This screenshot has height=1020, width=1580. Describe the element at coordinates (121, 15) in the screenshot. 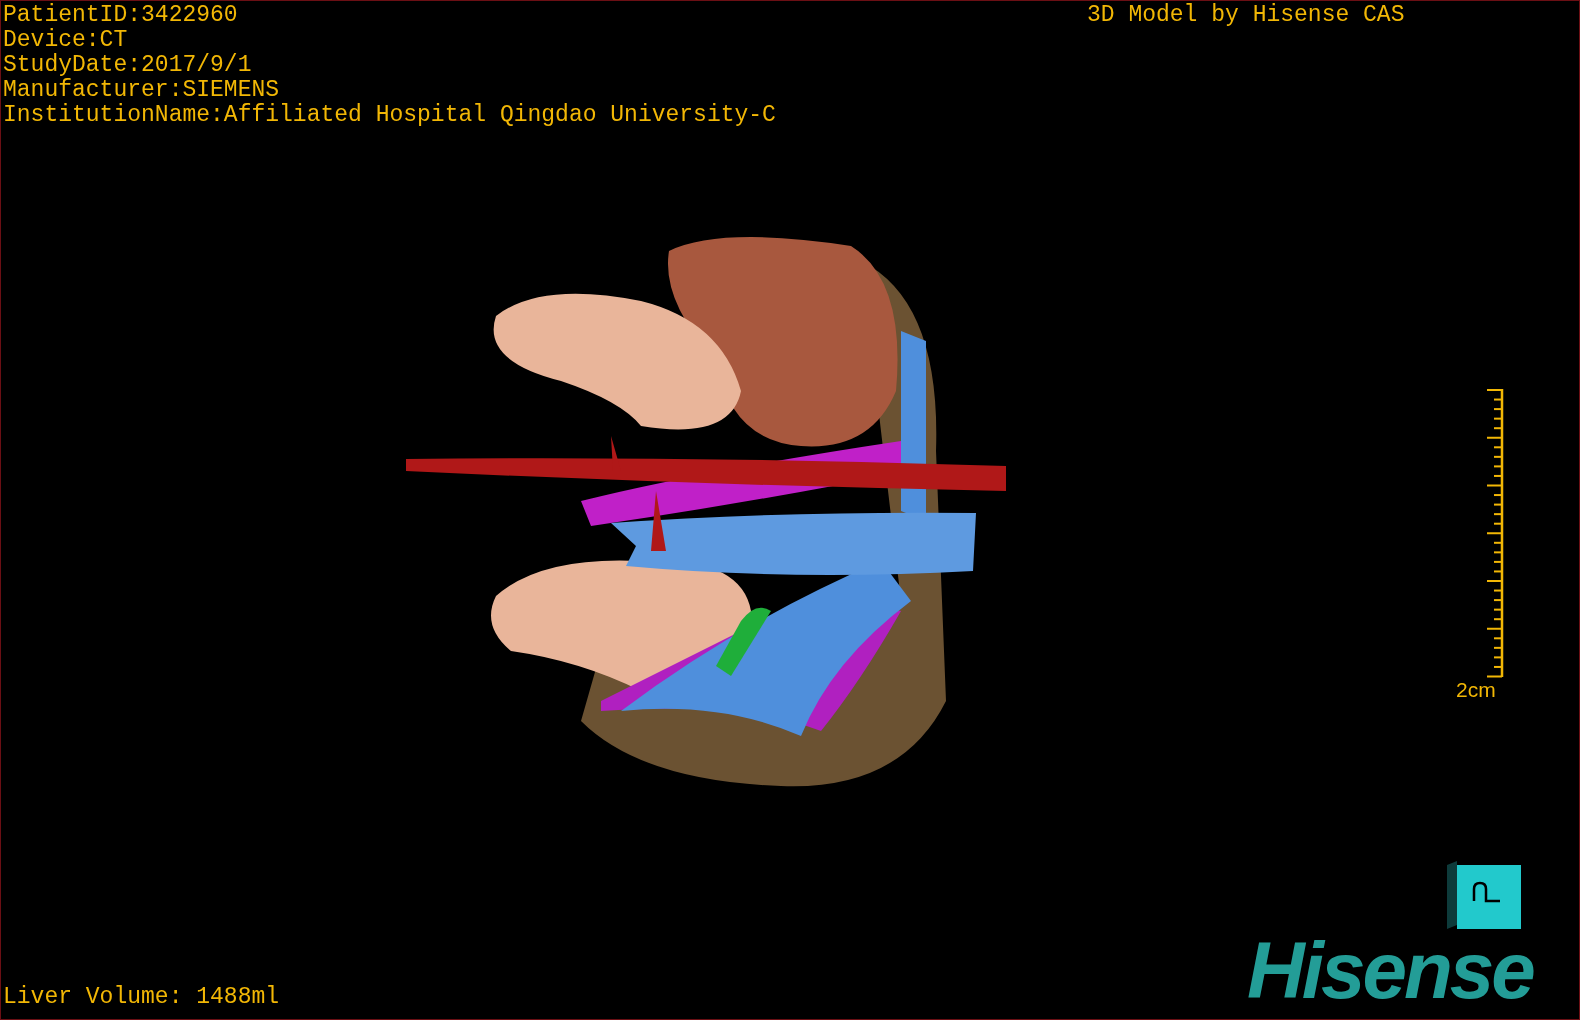

I see `study-info-line: PatientID:3422960` at that location.